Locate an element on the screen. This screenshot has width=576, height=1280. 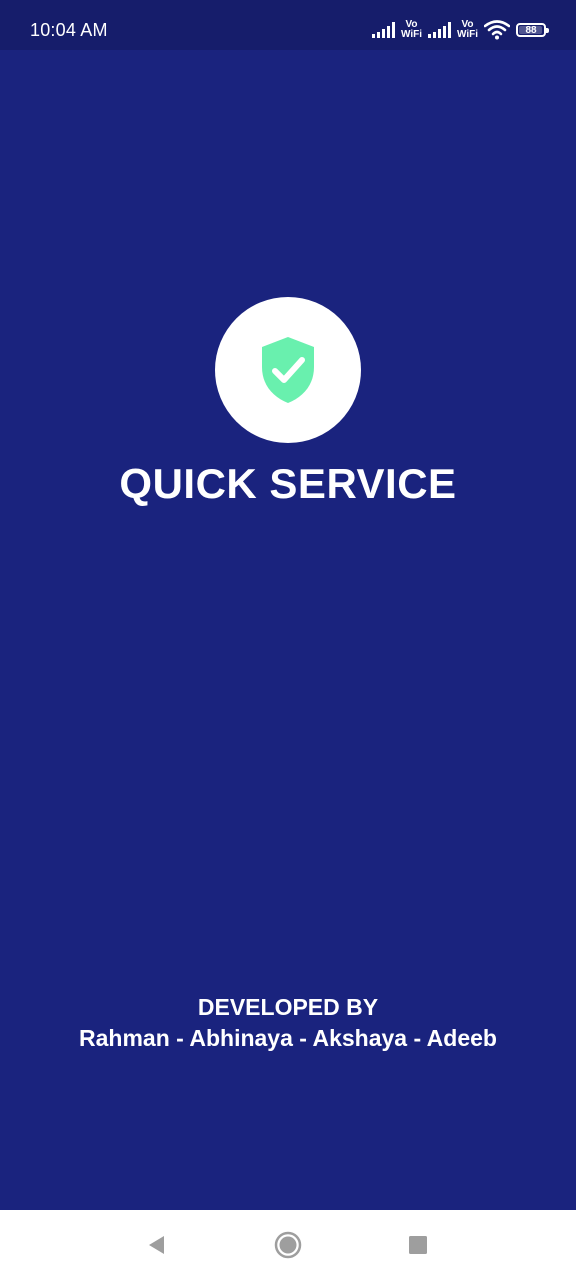
status-time: 10:04 AM is located at coordinates (69, 30).